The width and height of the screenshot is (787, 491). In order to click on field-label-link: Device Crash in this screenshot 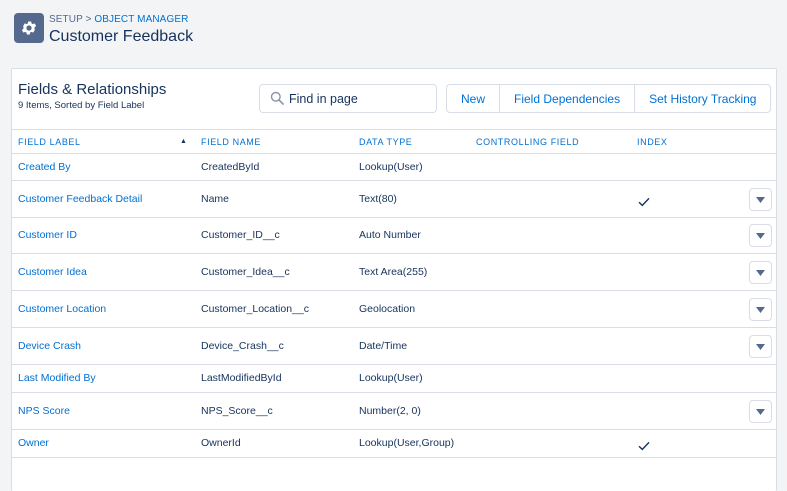, I will do `click(49, 346)`.